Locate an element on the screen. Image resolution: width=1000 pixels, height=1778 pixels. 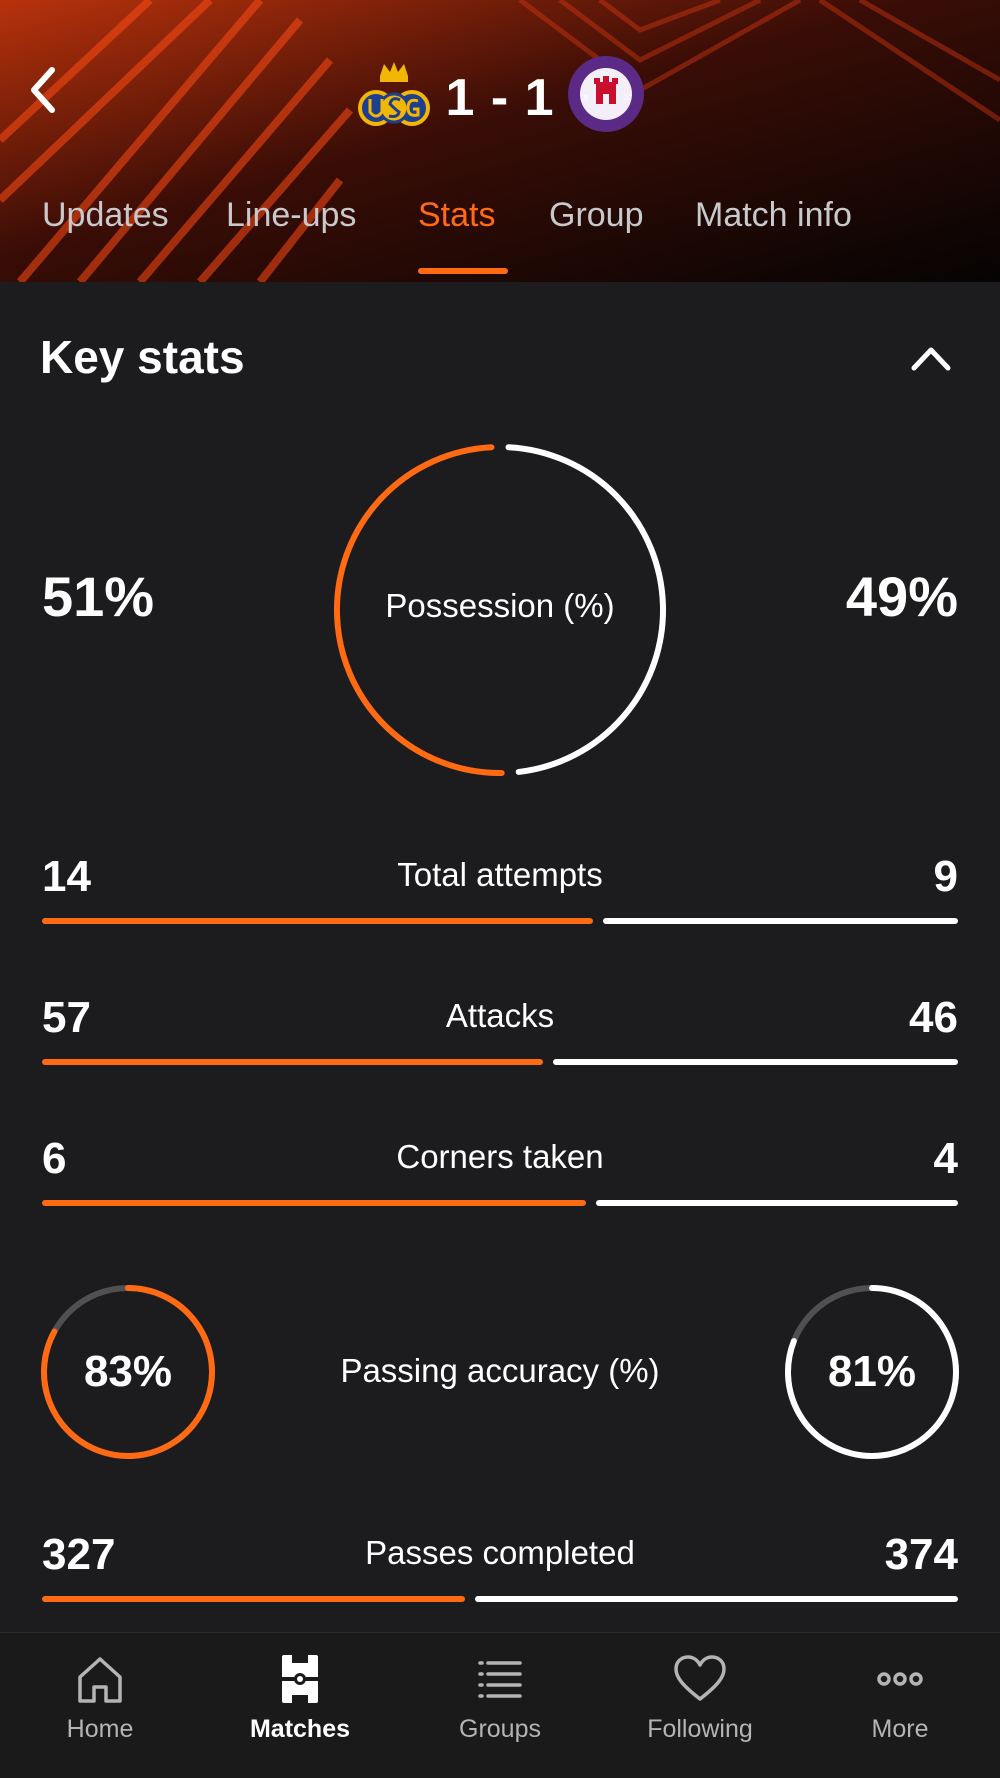
tab-updates: Updates is located at coordinates (105, 215).